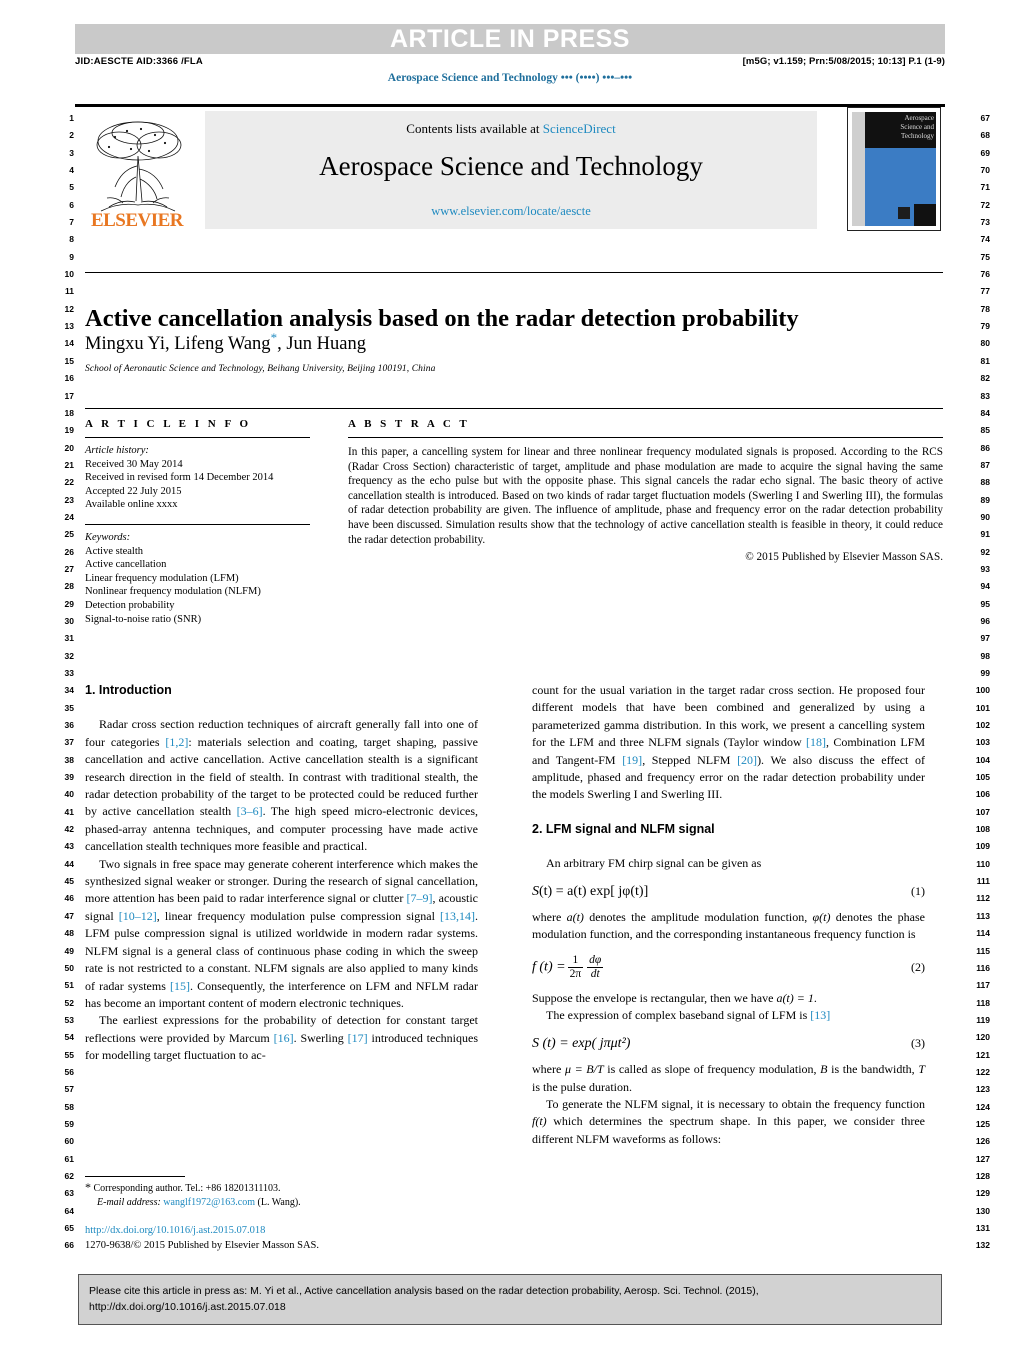 This screenshot has height=1351, width=1020. I want to click on citation-ref: [10–12], so click(138, 916).